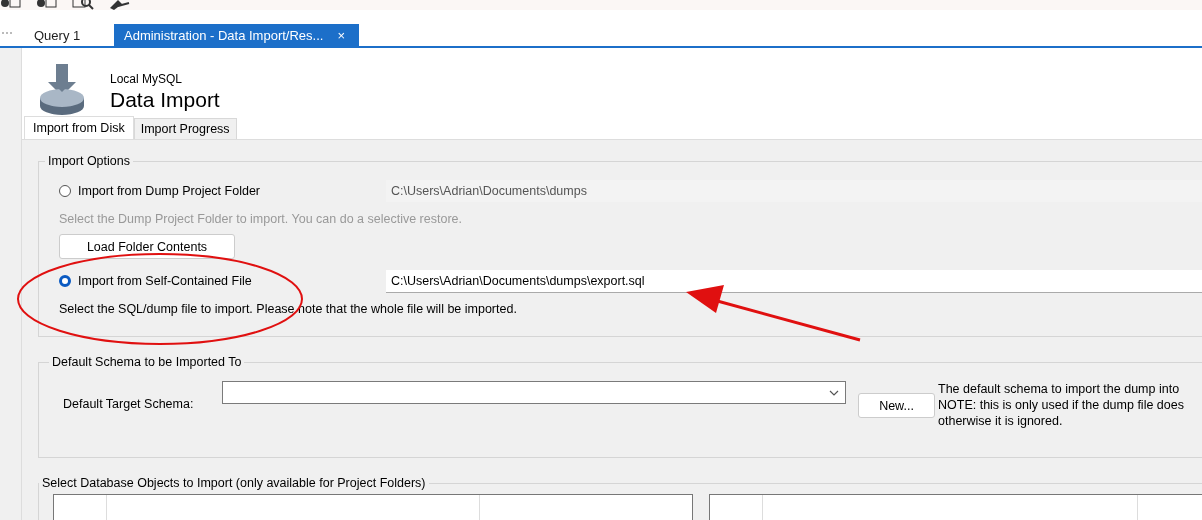 Image resolution: width=1202 pixels, height=520 pixels. Describe the element at coordinates (147, 79) in the screenshot. I see `connection-name: Local MySQL` at that location.